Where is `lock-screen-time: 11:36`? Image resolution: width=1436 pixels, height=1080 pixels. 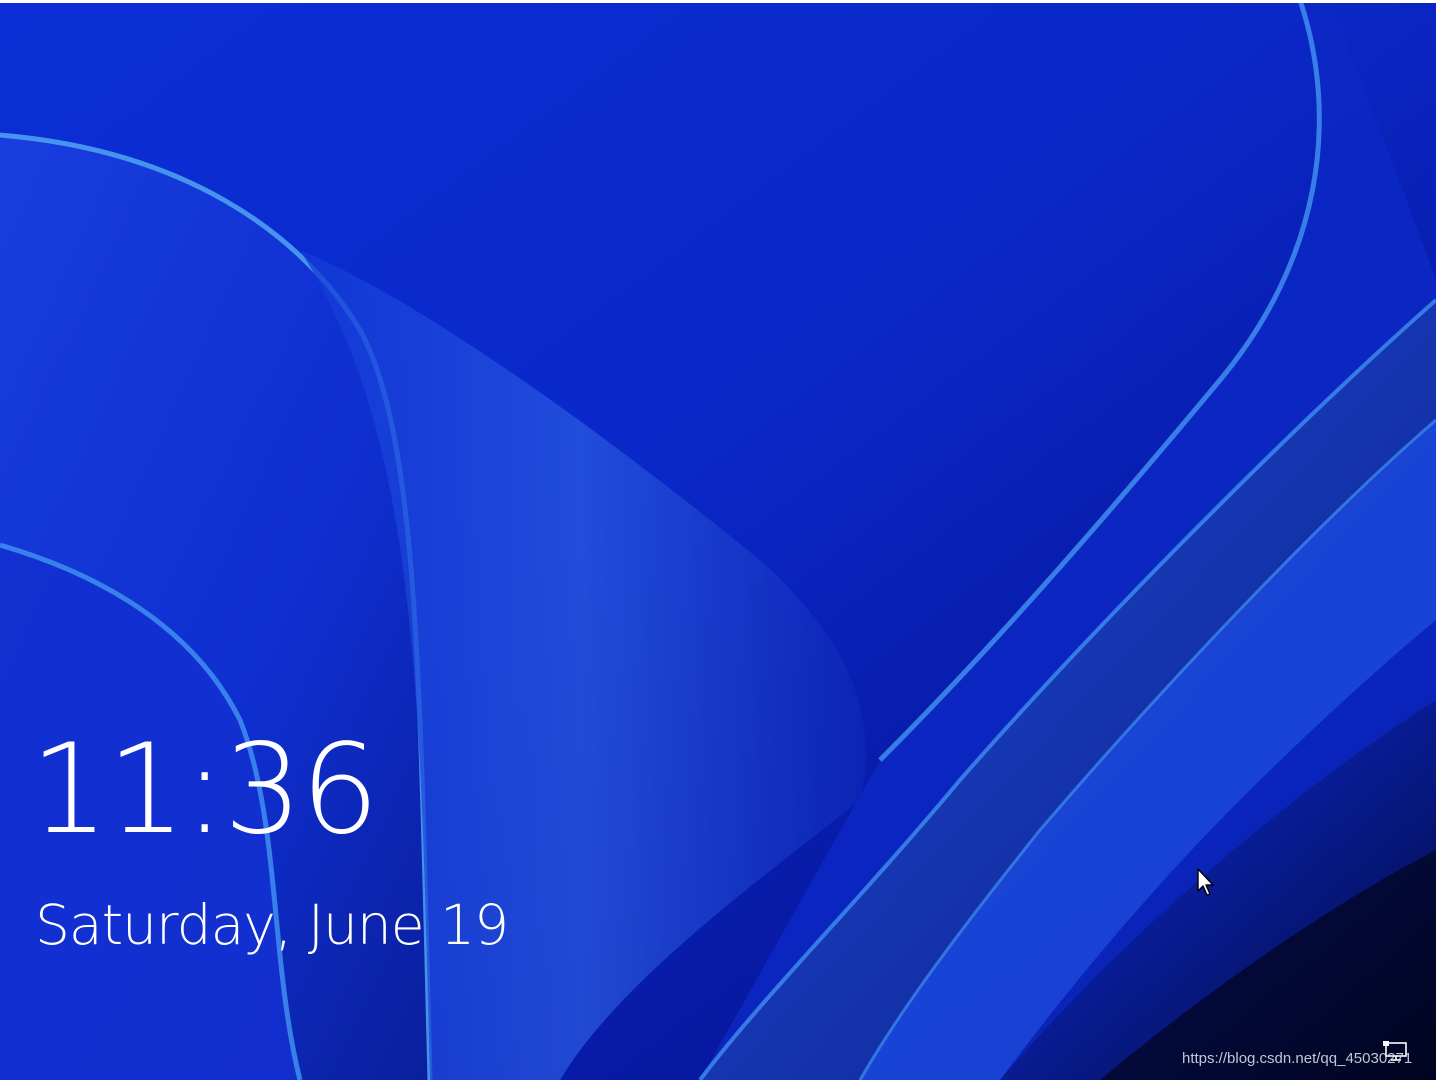
lock-screen-time: 11:36 is located at coordinates (204, 790).